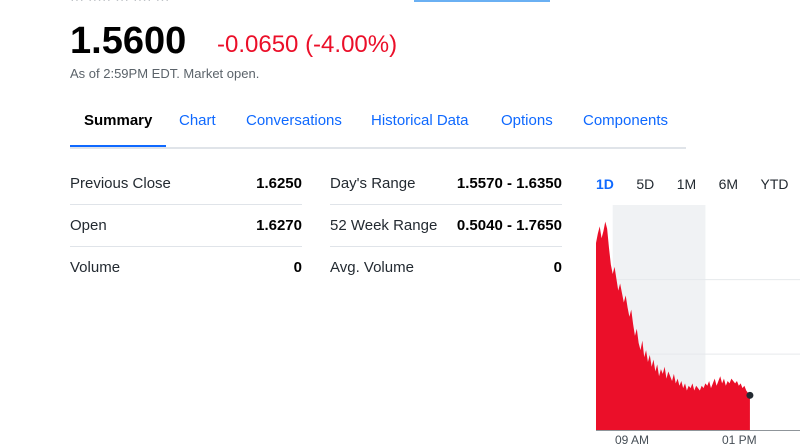 The width and height of the screenshot is (800, 447). I want to click on stat-row-52-week-range: 52 Week Range 0.5040 - 1.7650, so click(446, 226).